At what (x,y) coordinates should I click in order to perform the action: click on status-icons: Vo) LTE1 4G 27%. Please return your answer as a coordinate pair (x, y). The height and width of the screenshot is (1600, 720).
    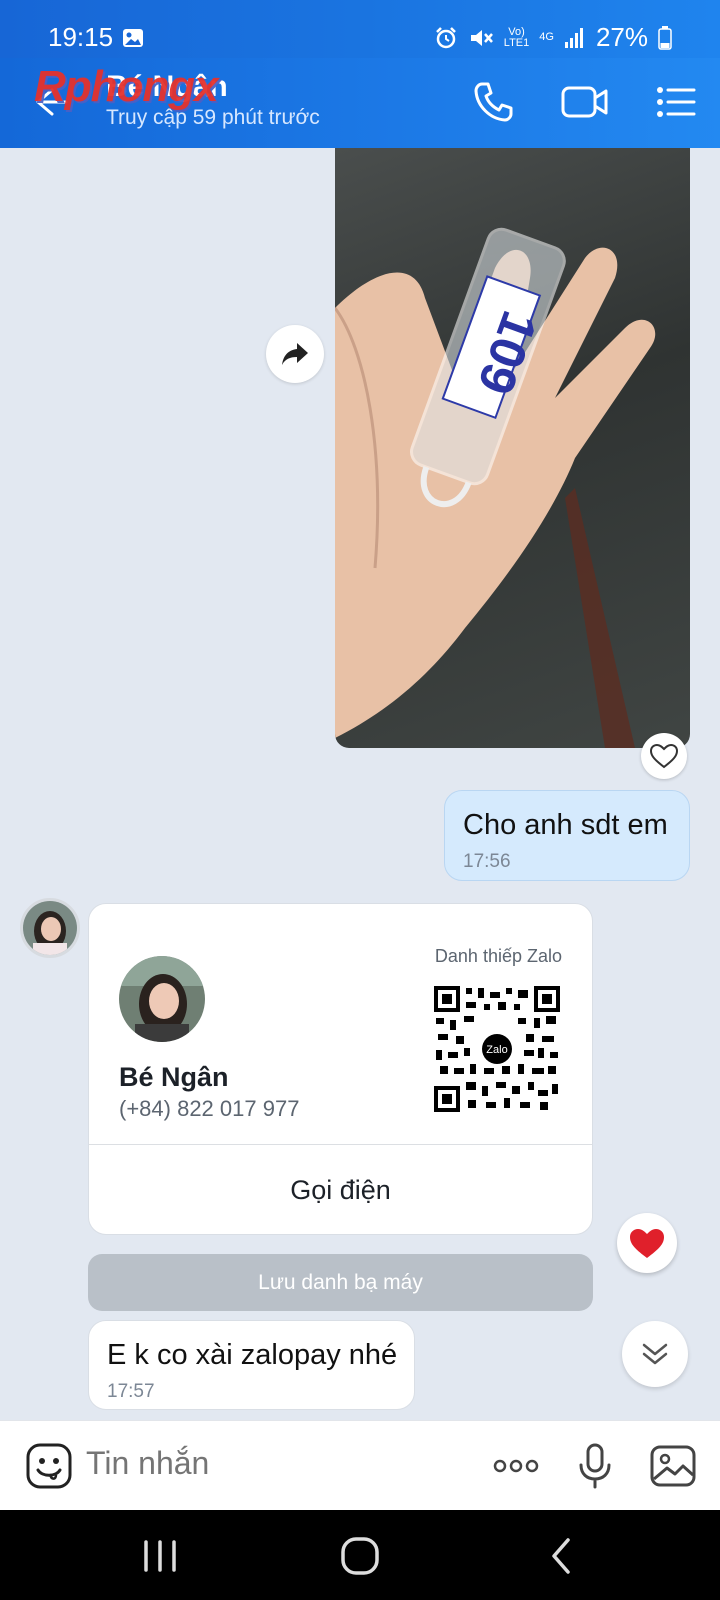
    Looking at the image, I should click on (553, 37).